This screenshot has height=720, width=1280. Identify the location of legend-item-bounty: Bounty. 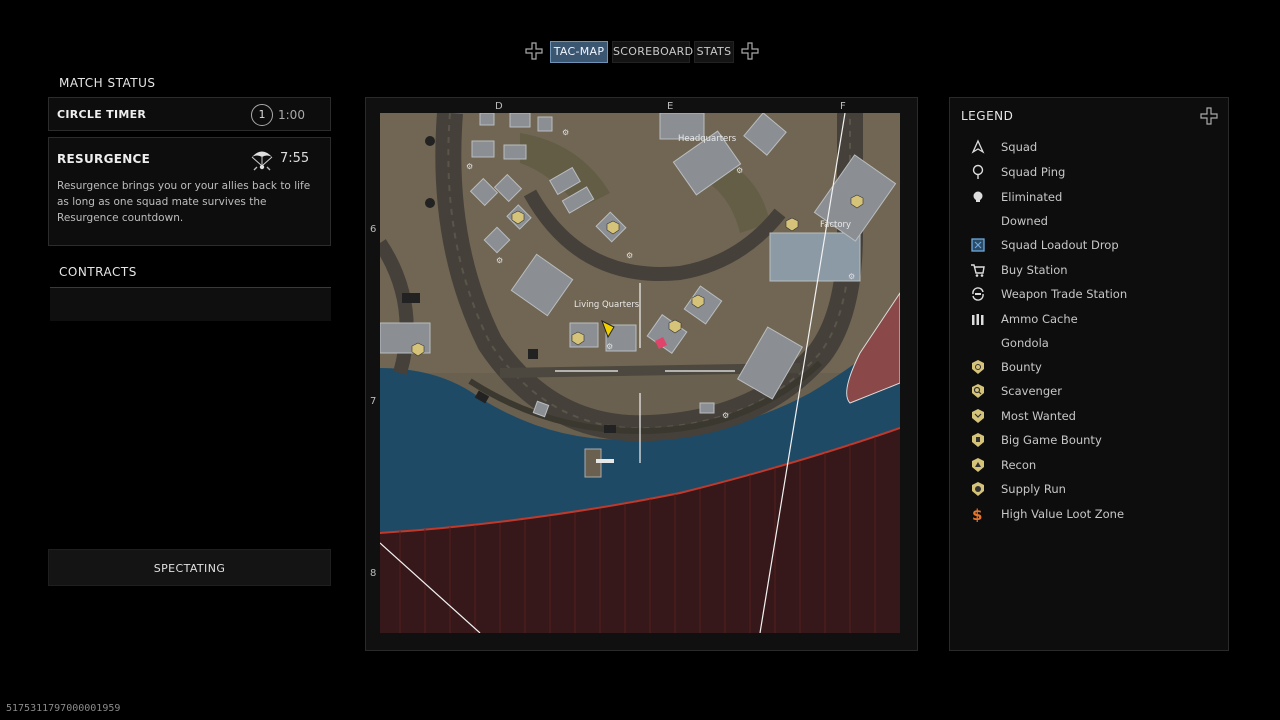
(1095, 367).